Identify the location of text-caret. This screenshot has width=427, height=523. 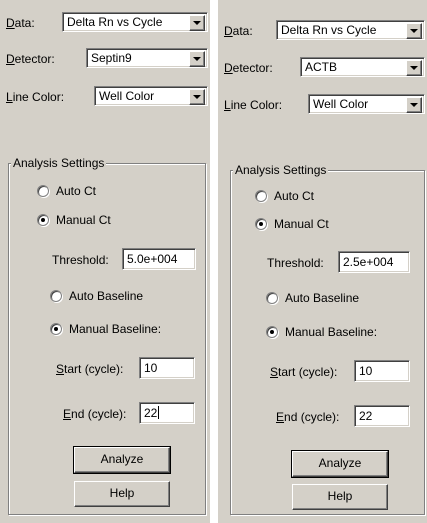
(159, 412).